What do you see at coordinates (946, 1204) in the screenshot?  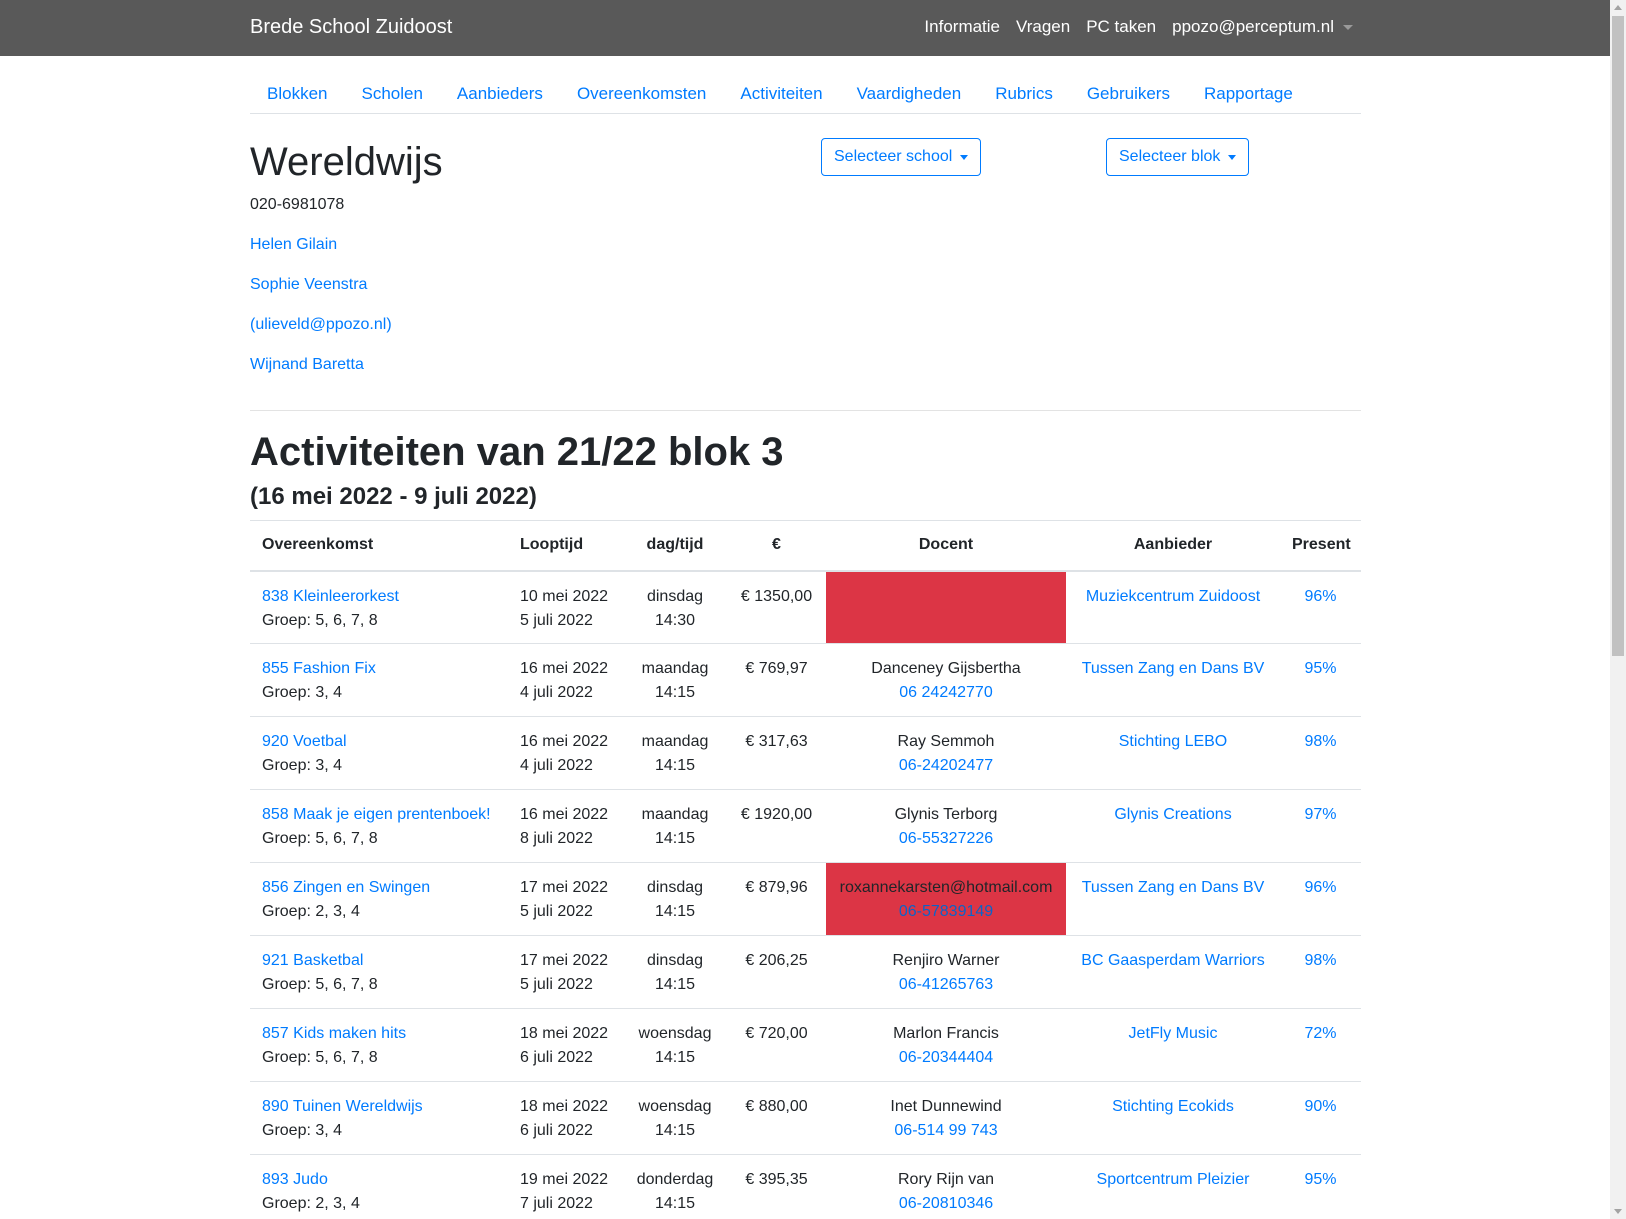 I see `docent-phone-link: 06-20810346` at bounding box center [946, 1204].